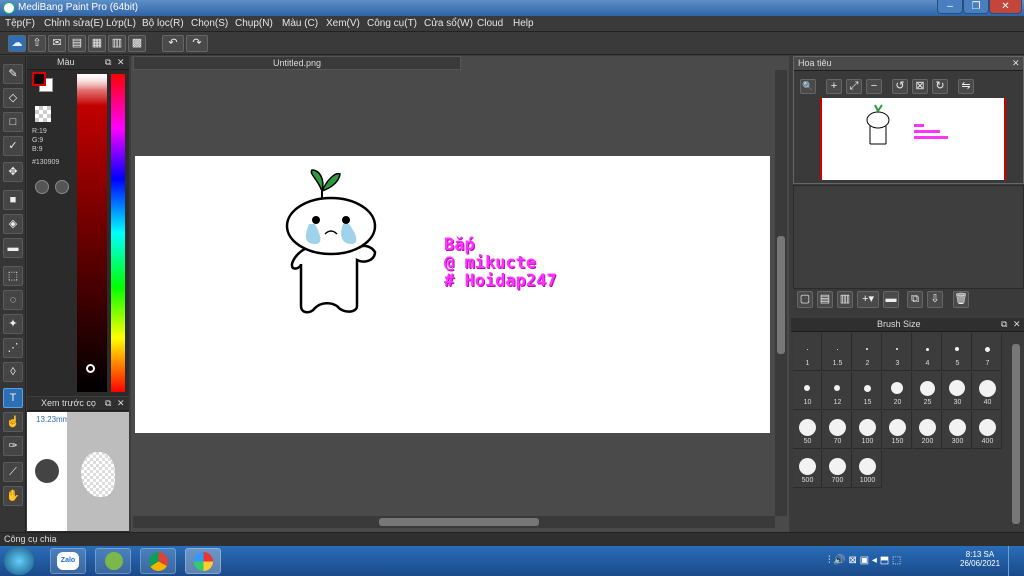  What do you see at coordinates (837, 391) in the screenshot?
I see `brush-size-cell: 12` at bounding box center [837, 391].